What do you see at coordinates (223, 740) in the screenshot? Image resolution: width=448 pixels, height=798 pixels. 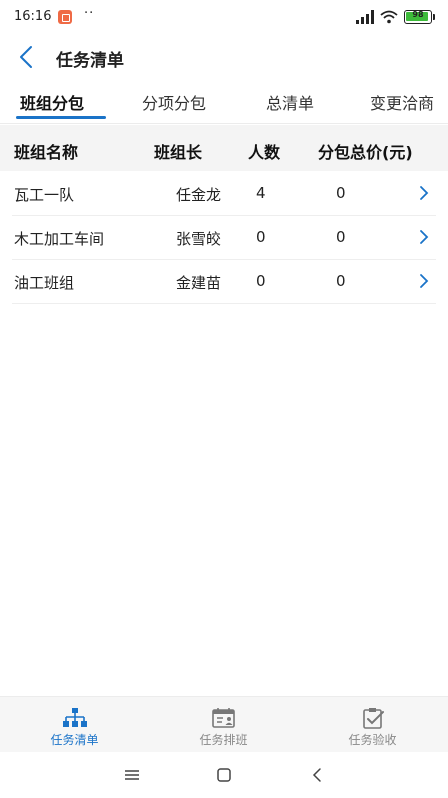 I see `nav-label: 任务排班` at bounding box center [223, 740].